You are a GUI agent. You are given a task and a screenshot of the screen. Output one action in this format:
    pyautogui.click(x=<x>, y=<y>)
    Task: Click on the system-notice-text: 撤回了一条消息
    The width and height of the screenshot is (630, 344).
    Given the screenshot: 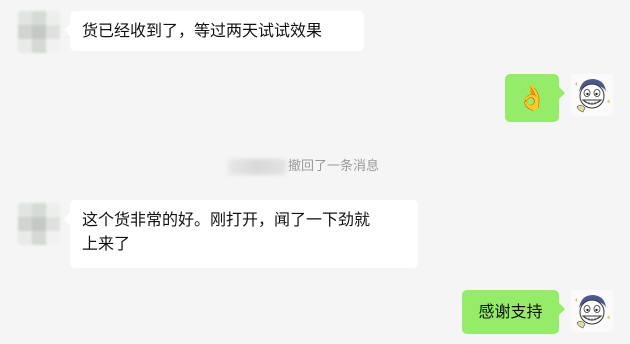 What is the action you would take?
    pyautogui.click(x=334, y=166)
    